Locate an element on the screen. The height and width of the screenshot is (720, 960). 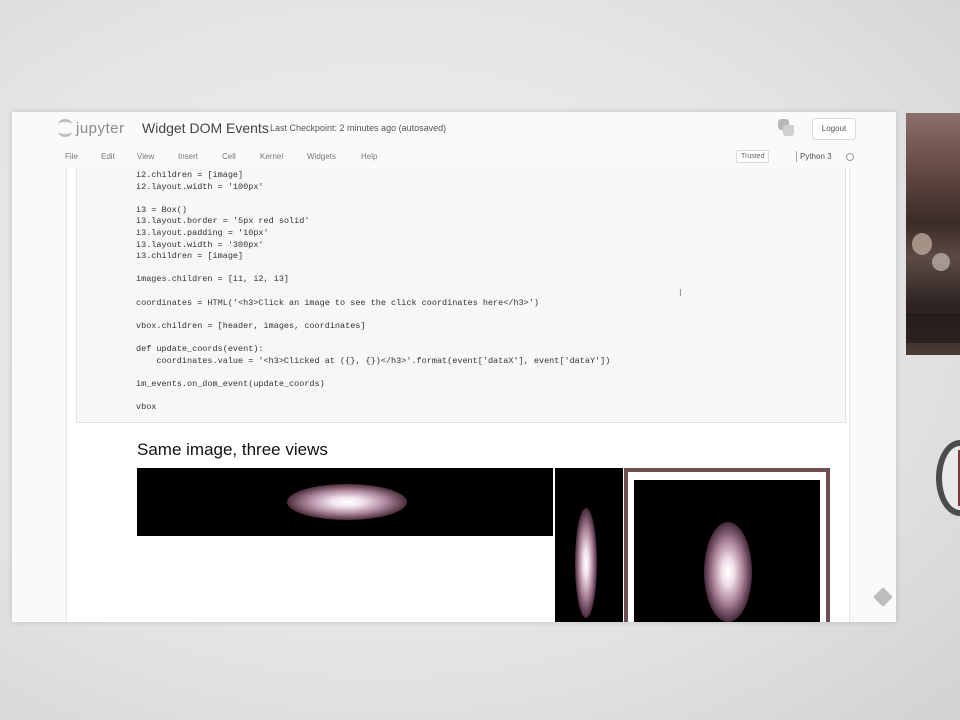
image-view-narrow is located at coordinates (589, 545).